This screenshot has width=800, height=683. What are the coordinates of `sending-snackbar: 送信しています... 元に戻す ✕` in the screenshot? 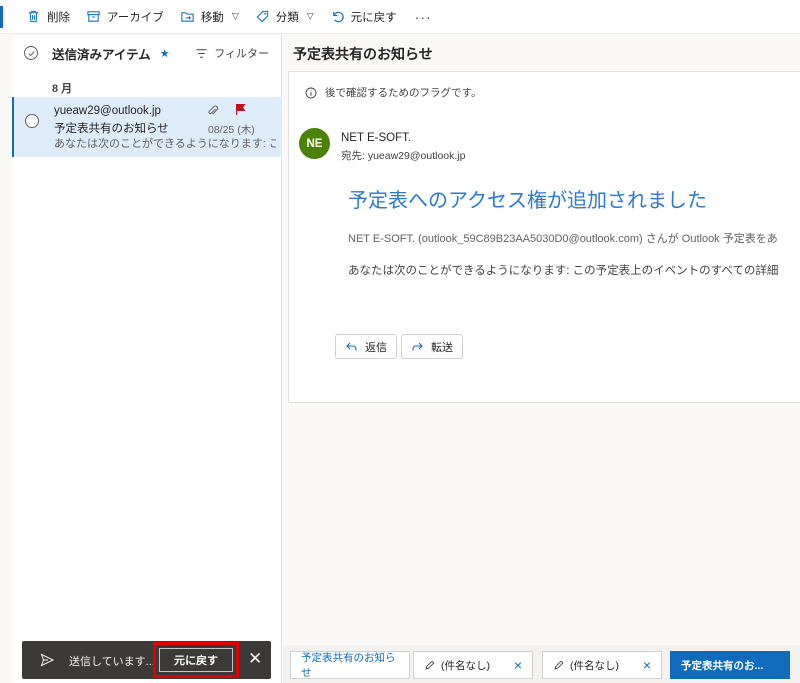 It's located at (146, 660).